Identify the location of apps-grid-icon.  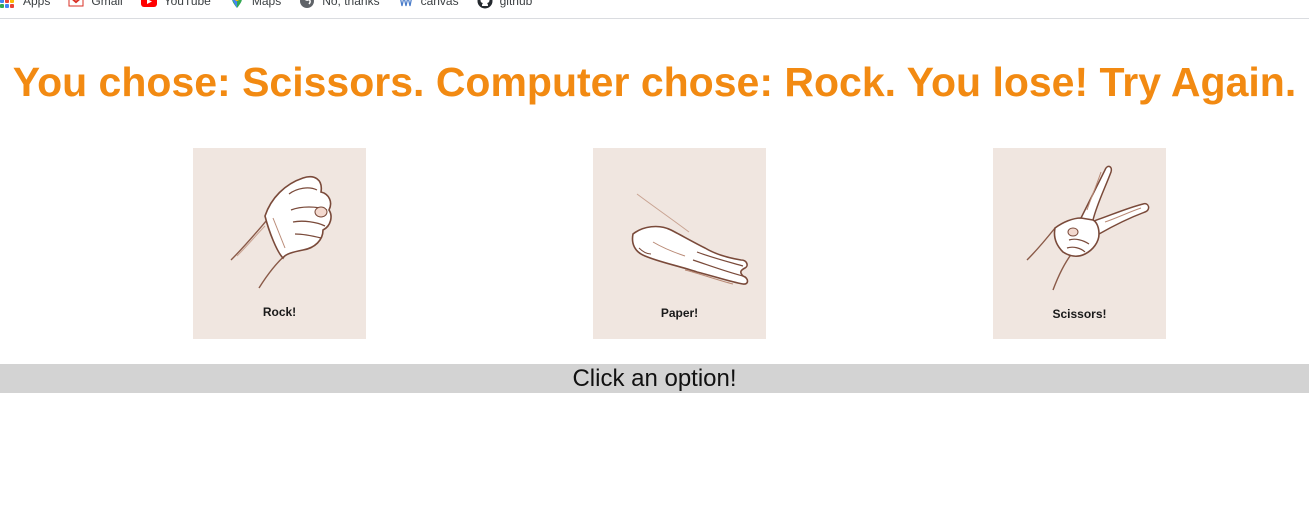
(8, 4).